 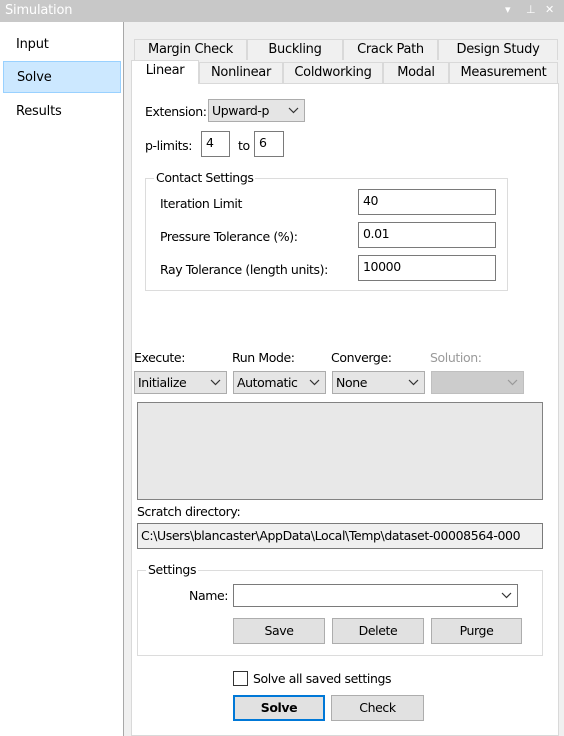 I want to click on run-mode-select-value: Automatic, so click(x=267, y=382).